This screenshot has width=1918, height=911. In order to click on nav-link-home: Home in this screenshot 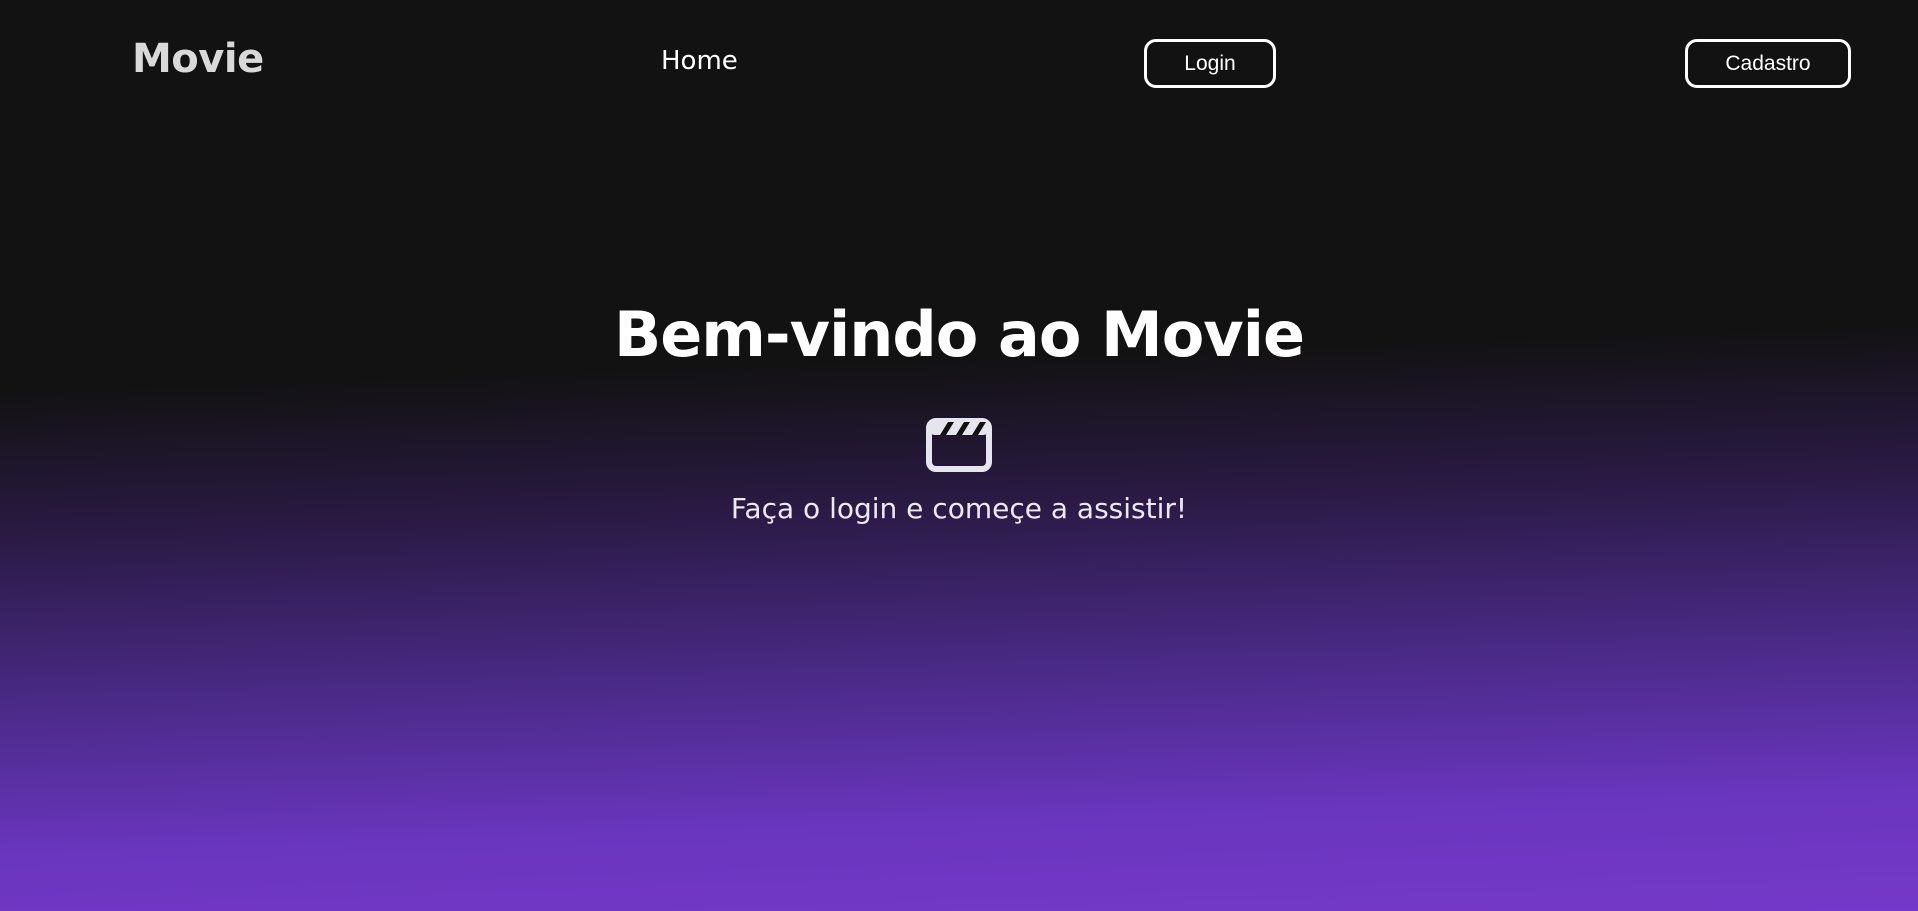, I will do `click(699, 61)`.